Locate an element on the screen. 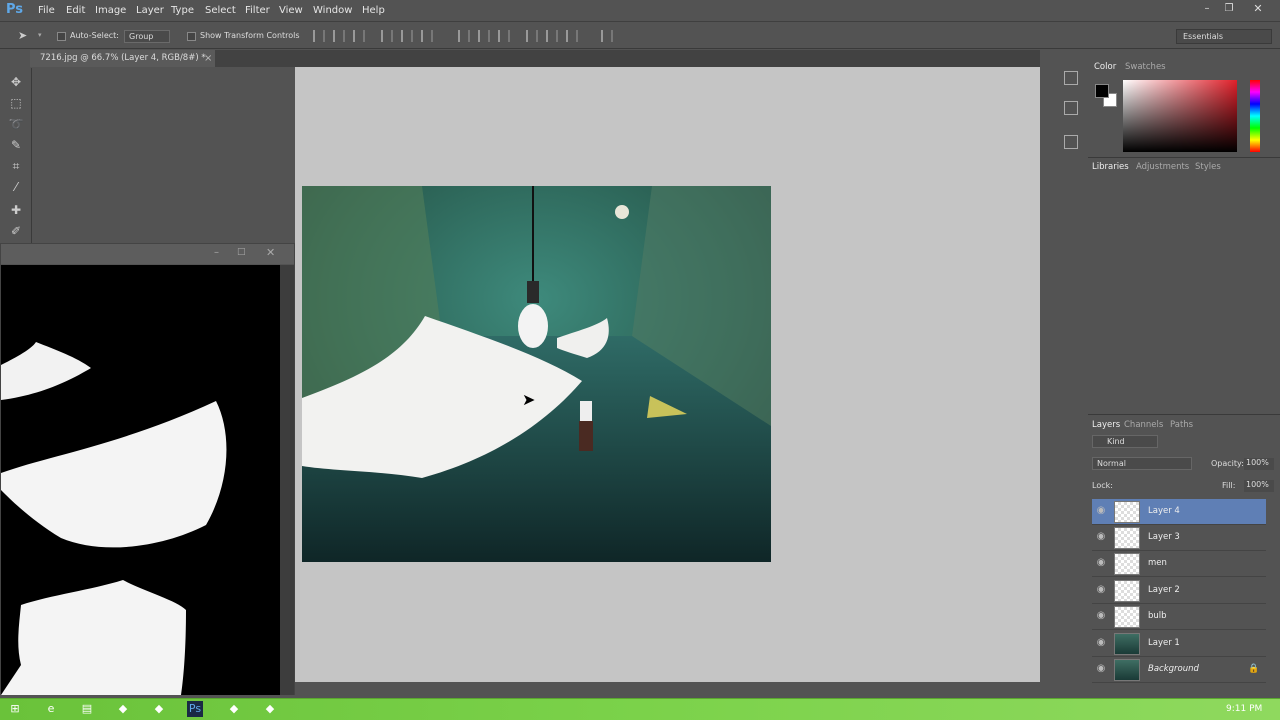 The image size is (1280, 720). marquee-icon: ⬚ is located at coordinates (16, 103).